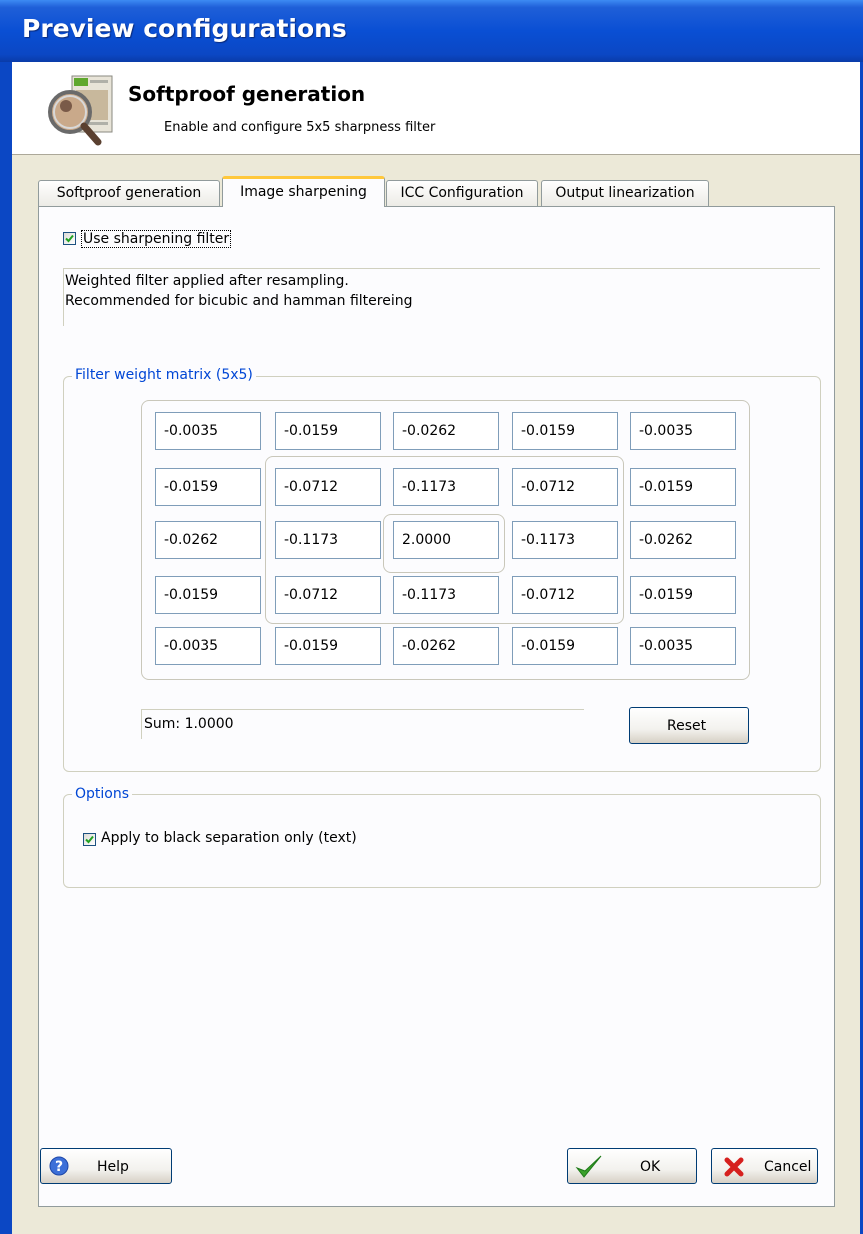  I want to click on use-sharpening-label: Use sharpening filter, so click(156, 239).